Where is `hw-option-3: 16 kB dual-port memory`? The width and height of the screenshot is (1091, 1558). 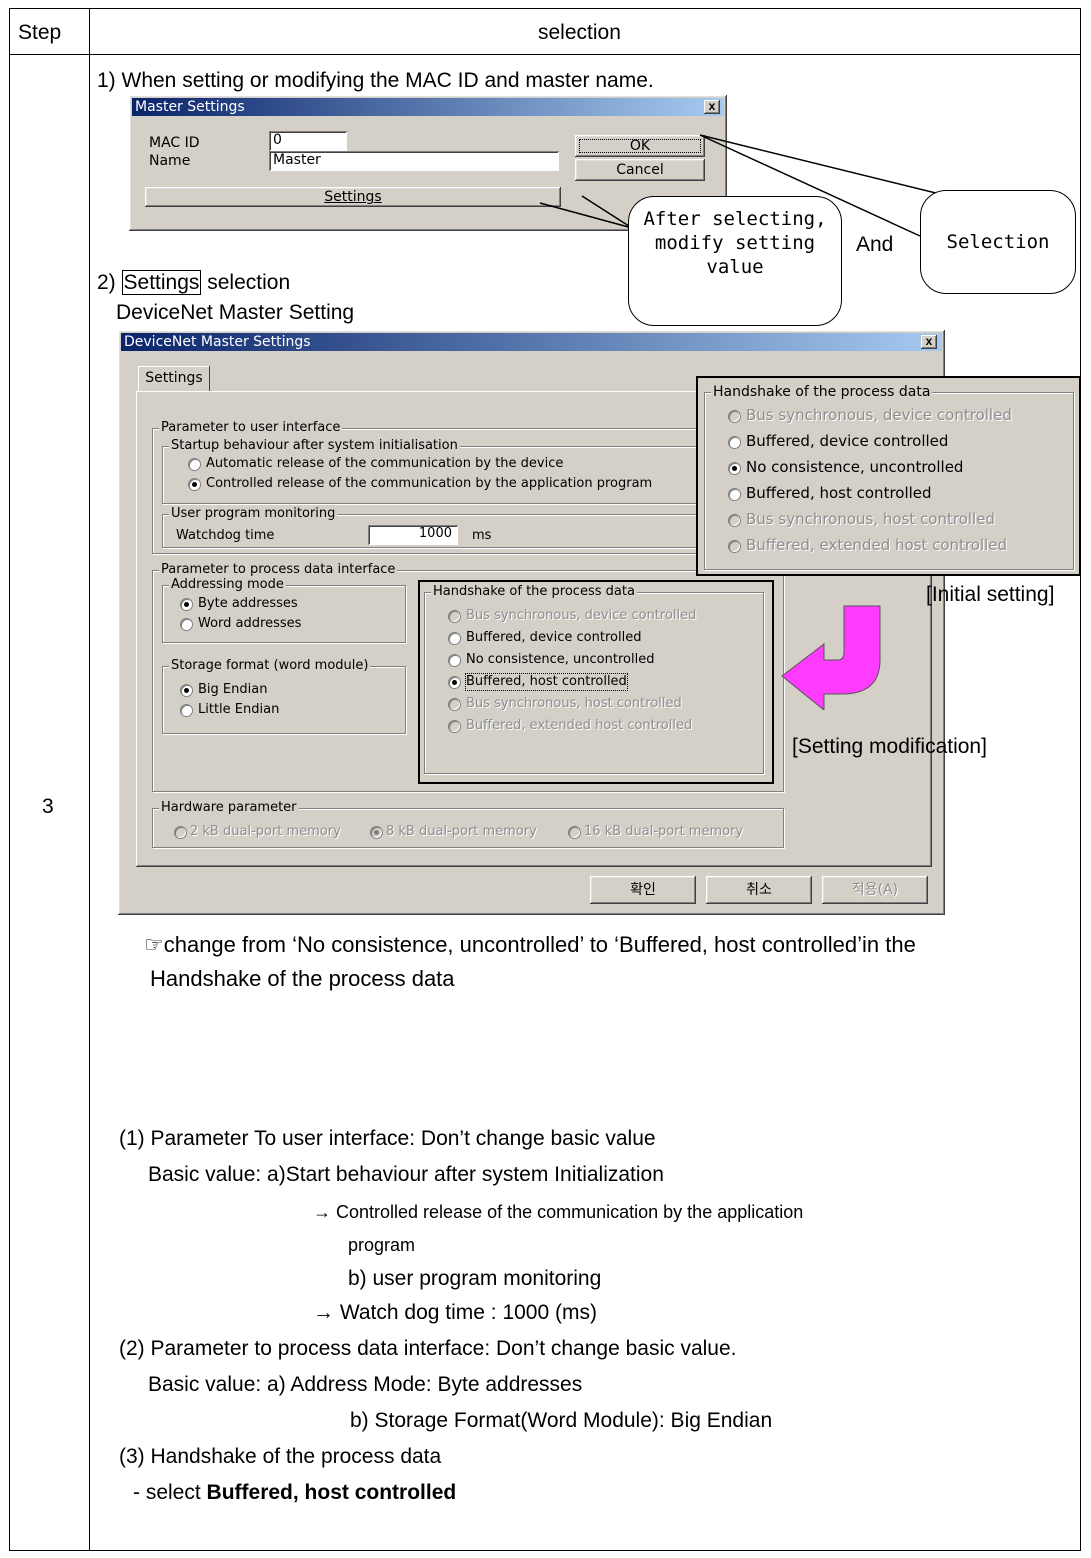 hw-option-3: 16 kB dual-port memory is located at coordinates (664, 831).